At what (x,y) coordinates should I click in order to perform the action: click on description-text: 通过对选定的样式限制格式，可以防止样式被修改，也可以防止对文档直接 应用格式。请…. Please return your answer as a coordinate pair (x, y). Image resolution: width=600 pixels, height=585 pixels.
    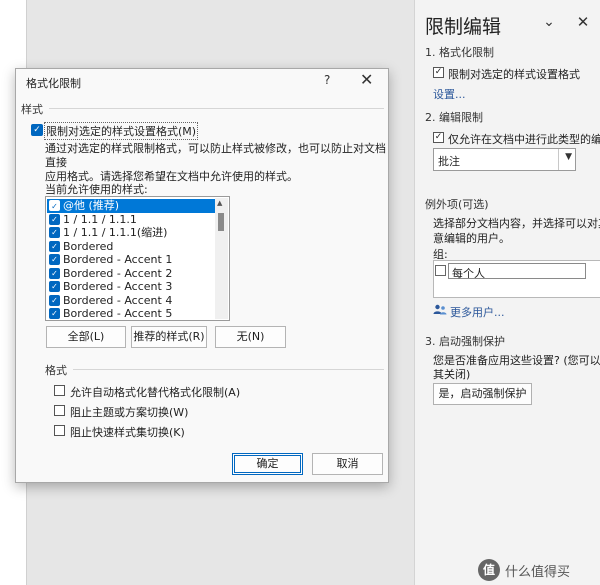
    Looking at the image, I should click on (217, 163).